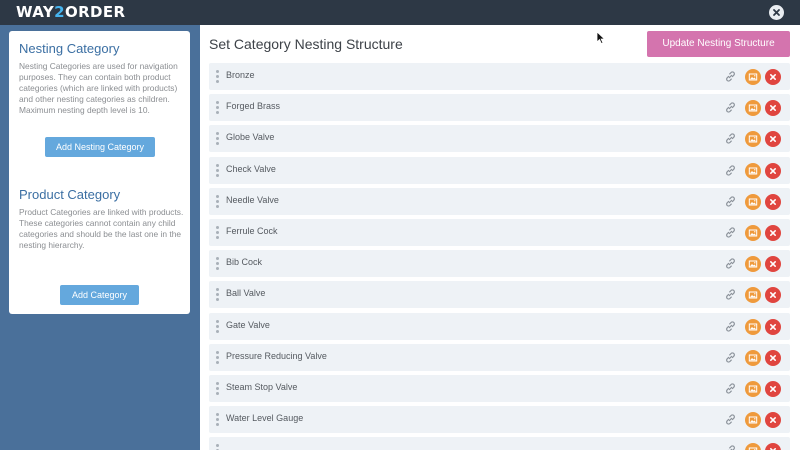  I want to click on category-row: Pressure Reducing Valve, so click(499, 357).